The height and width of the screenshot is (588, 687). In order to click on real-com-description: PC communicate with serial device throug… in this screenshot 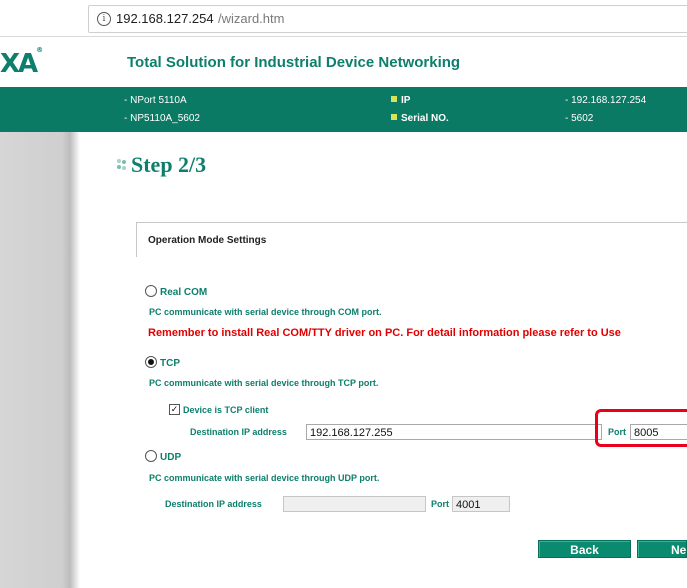, I will do `click(265, 312)`.